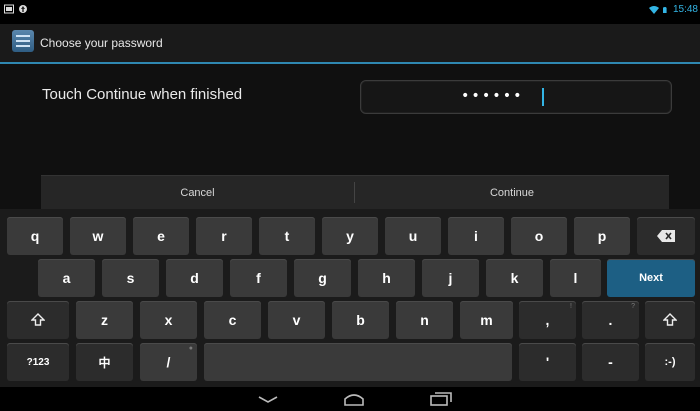 The width and height of the screenshot is (700, 411). Describe the element at coordinates (38, 362) in the screenshot. I see `symbols-key: ?123` at that location.